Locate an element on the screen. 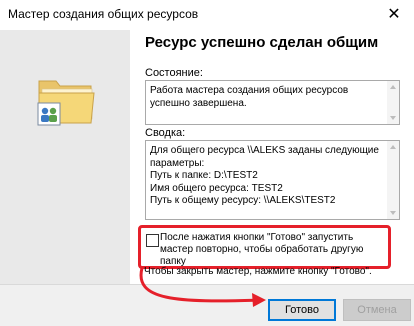  cancel-button: Отмена is located at coordinates (377, 310).